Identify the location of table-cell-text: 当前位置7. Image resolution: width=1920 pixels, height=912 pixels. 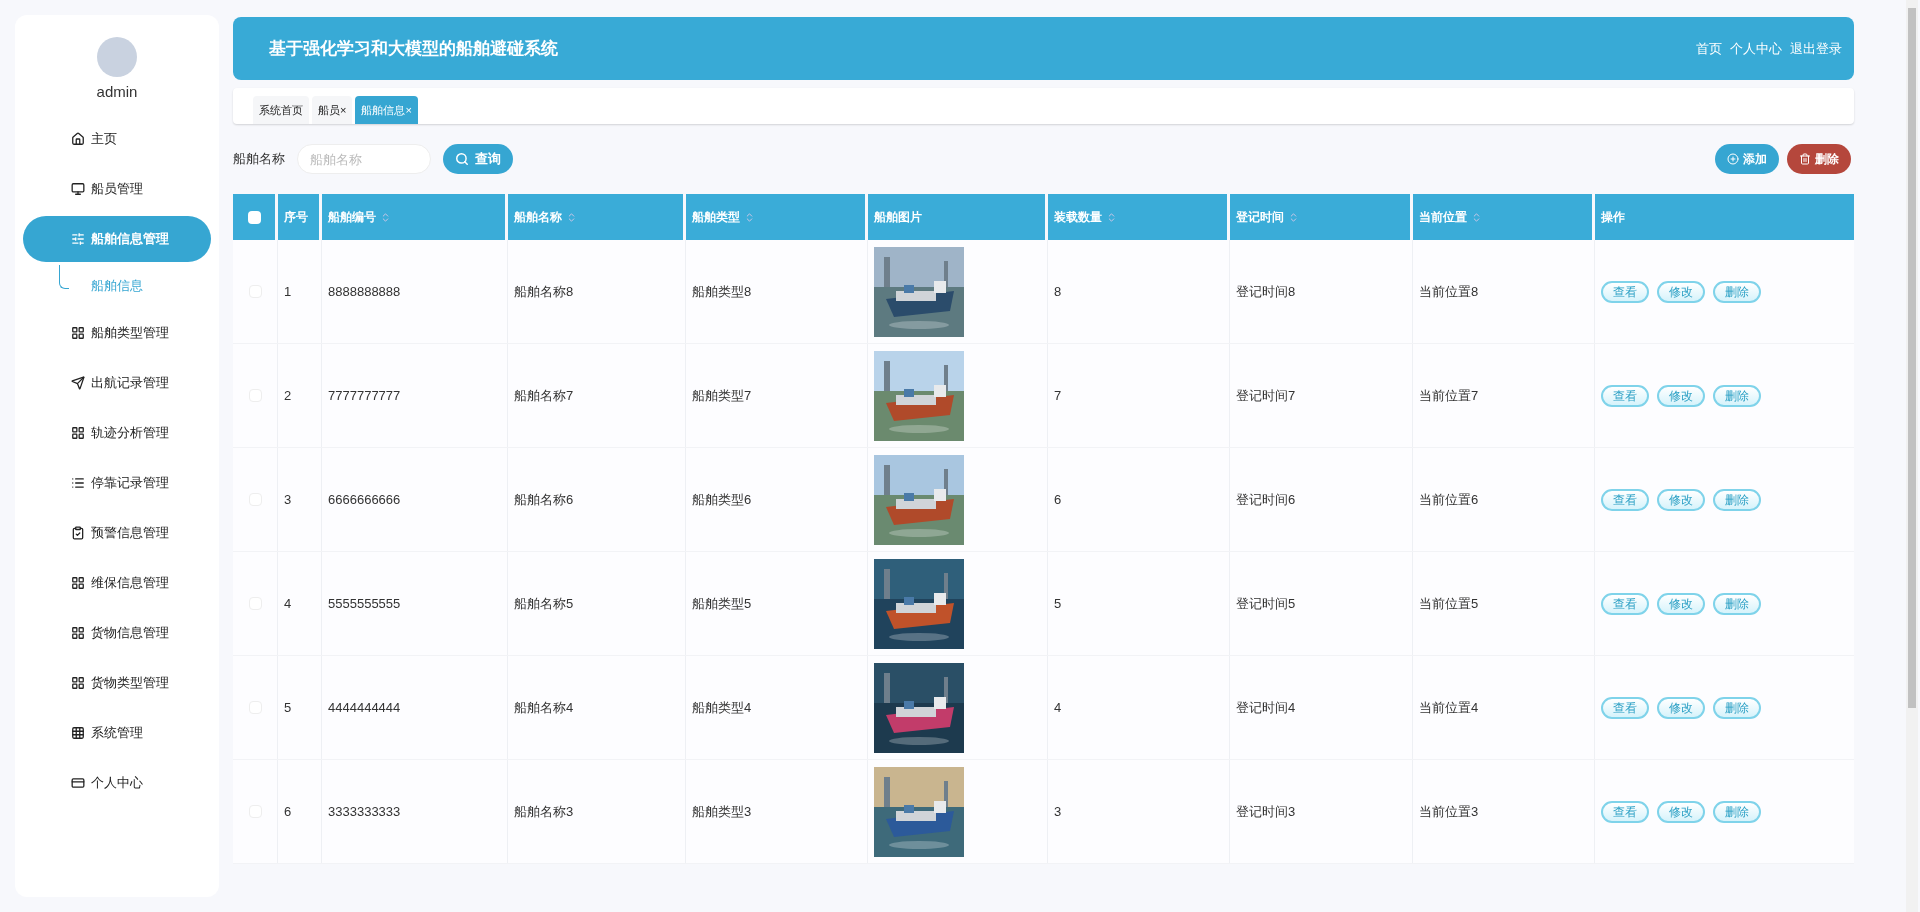
(1449, 395).